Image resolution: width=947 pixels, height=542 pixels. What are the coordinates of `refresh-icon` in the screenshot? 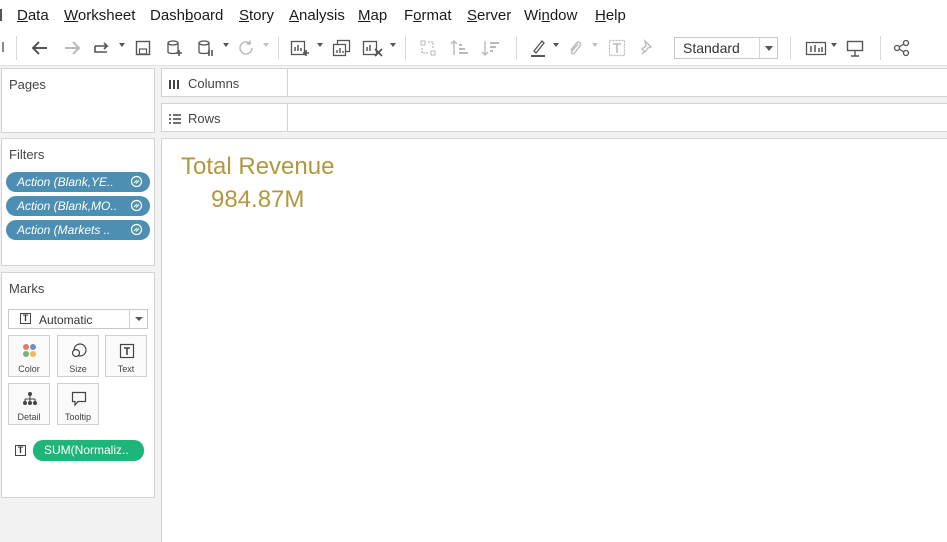 It's located at (246, 48).